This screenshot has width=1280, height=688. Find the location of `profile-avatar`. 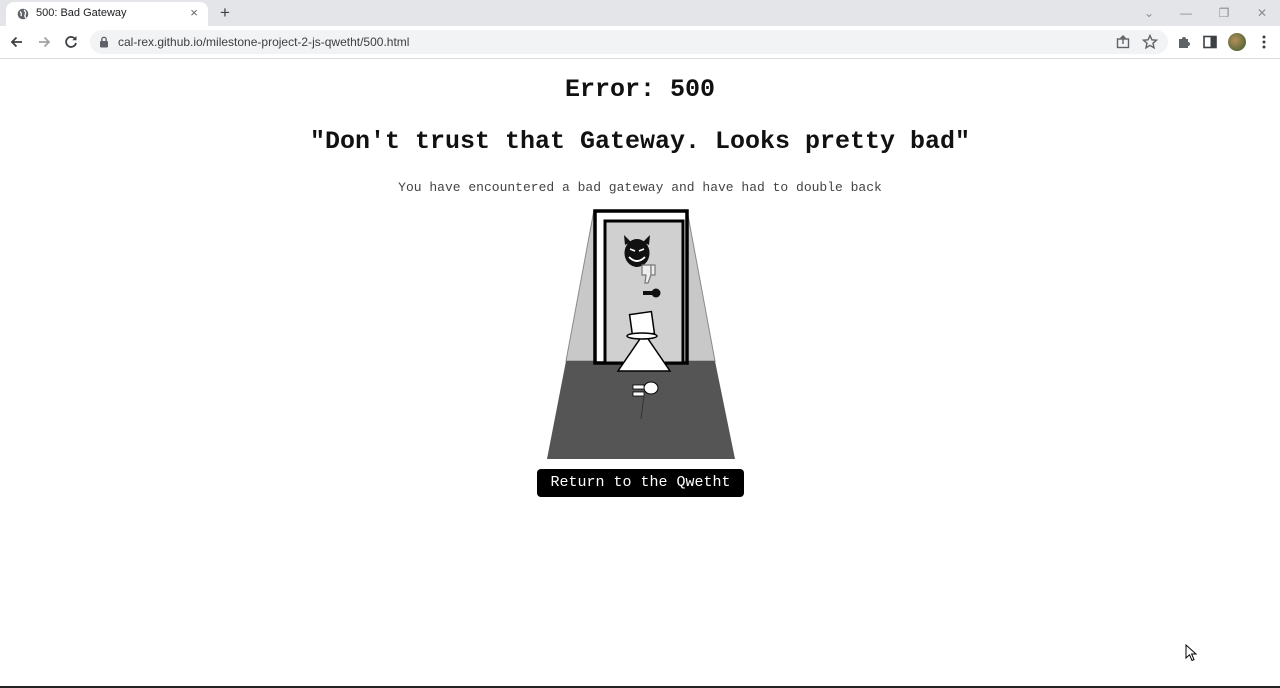

profile-avatar is located at coordinates (1237, 42).